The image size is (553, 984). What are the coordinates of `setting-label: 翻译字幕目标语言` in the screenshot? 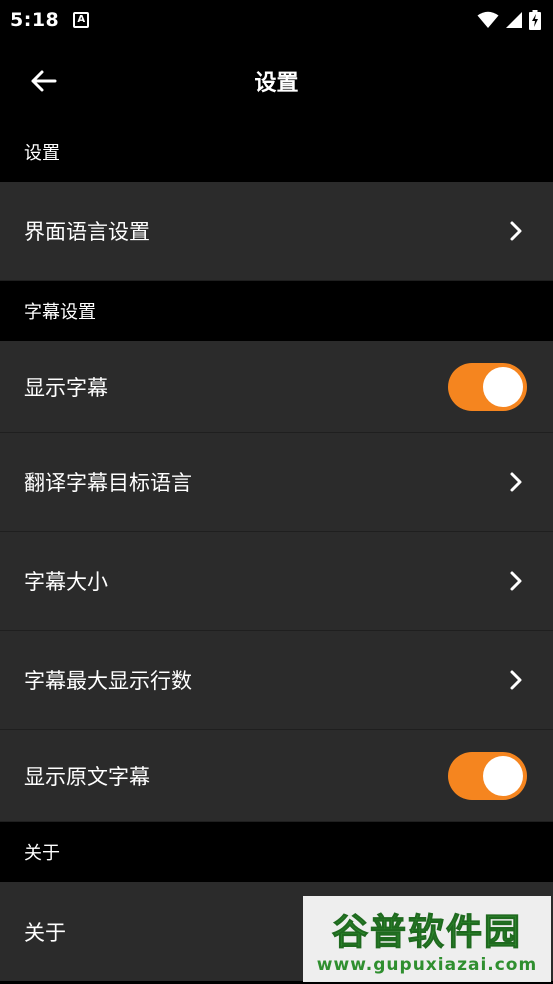 It's located at (108, 483).